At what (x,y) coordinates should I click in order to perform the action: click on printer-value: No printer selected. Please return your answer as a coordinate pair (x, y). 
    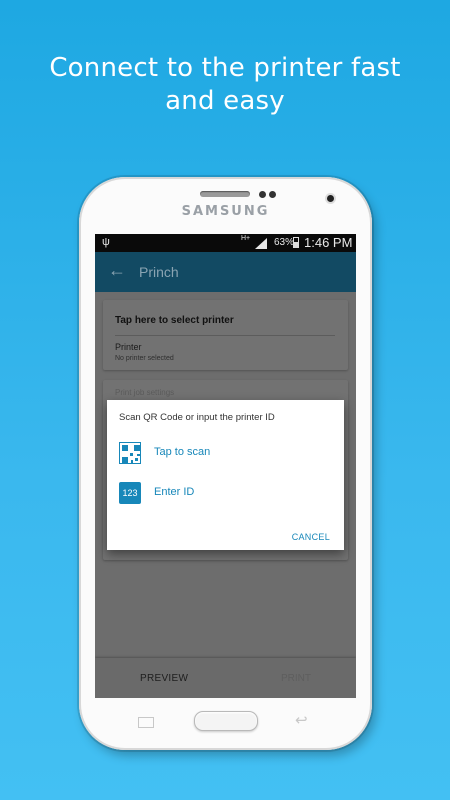
    Looking at the image, I should click on (144, 358).